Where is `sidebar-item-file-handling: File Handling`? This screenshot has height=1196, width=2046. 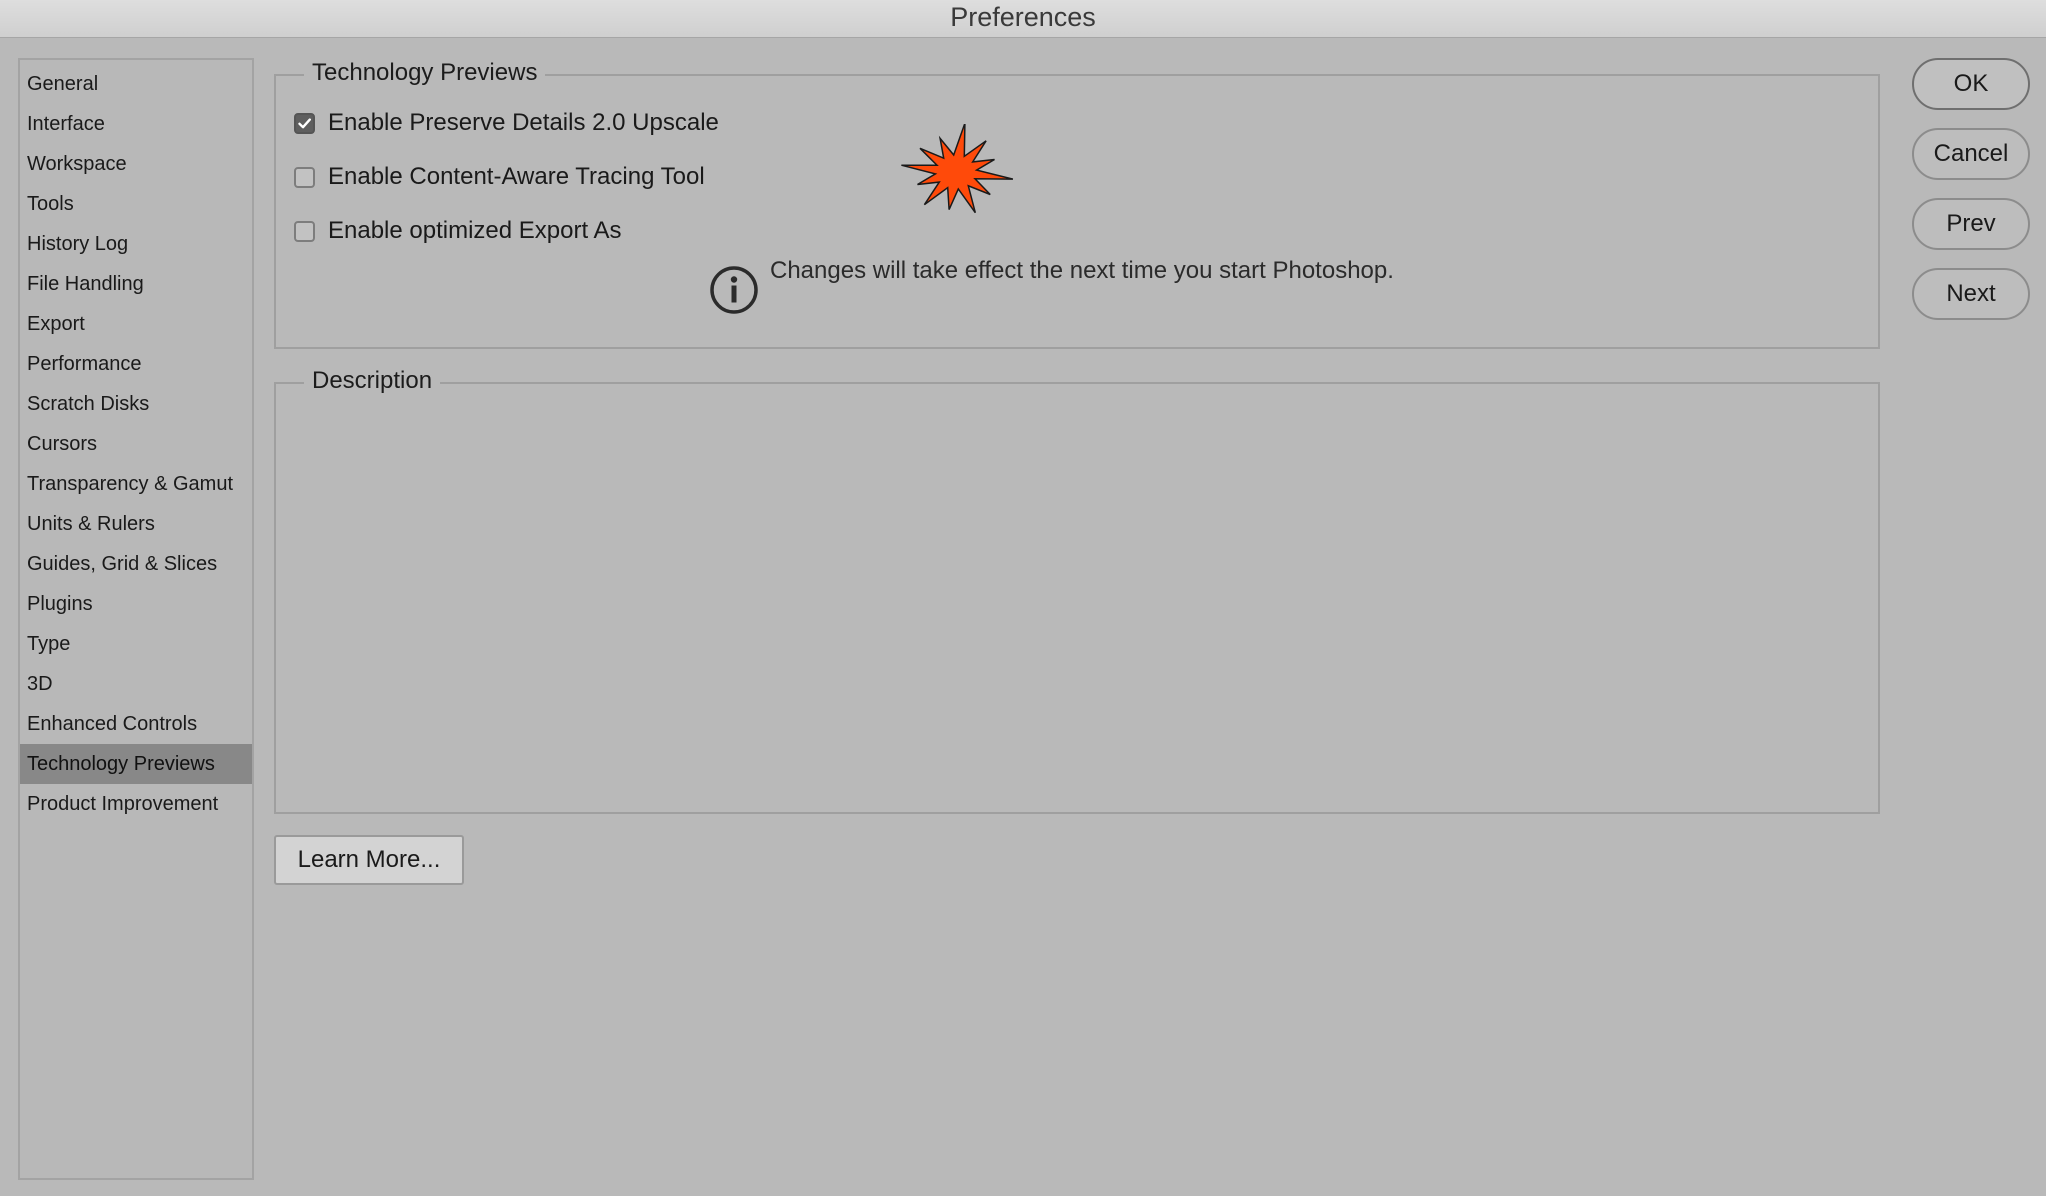
sidebar-item-file-handling: File Handling is located at coordinates (136, 284).